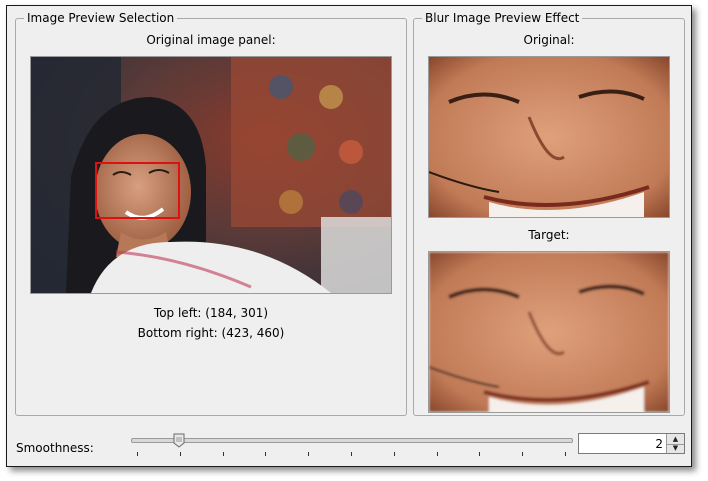 The width and height of the screenshot is (708, 481). What do you see at coordinates (211, 333) in the screenshot?
I see `bottom-right-coordinates: Bottom right: (423, 460)` at bounding box center [211, 333].